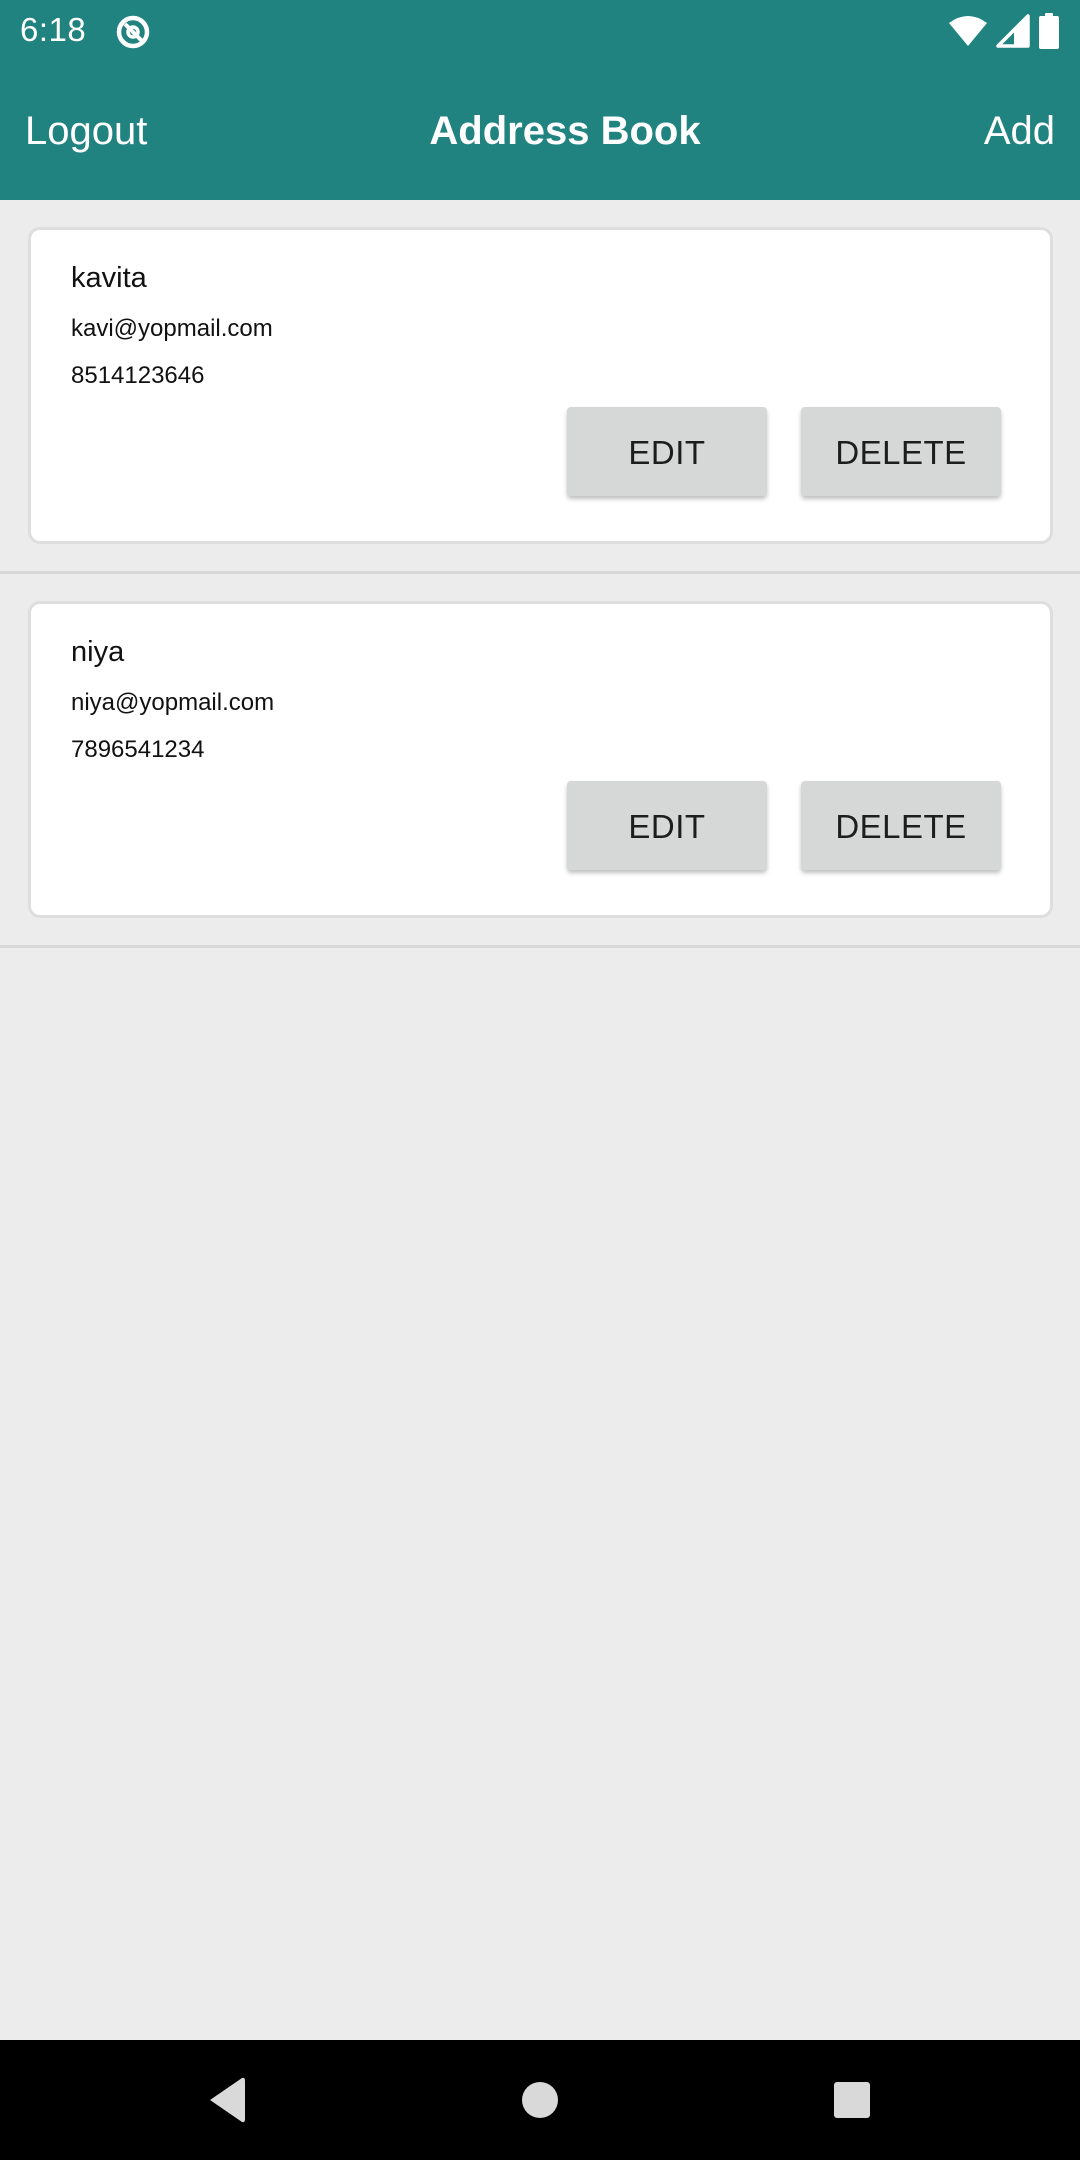  What do you see at coordinates (968, 31) in the screenshot?
I see `wifi-icon` at bounding box center [968, 31].